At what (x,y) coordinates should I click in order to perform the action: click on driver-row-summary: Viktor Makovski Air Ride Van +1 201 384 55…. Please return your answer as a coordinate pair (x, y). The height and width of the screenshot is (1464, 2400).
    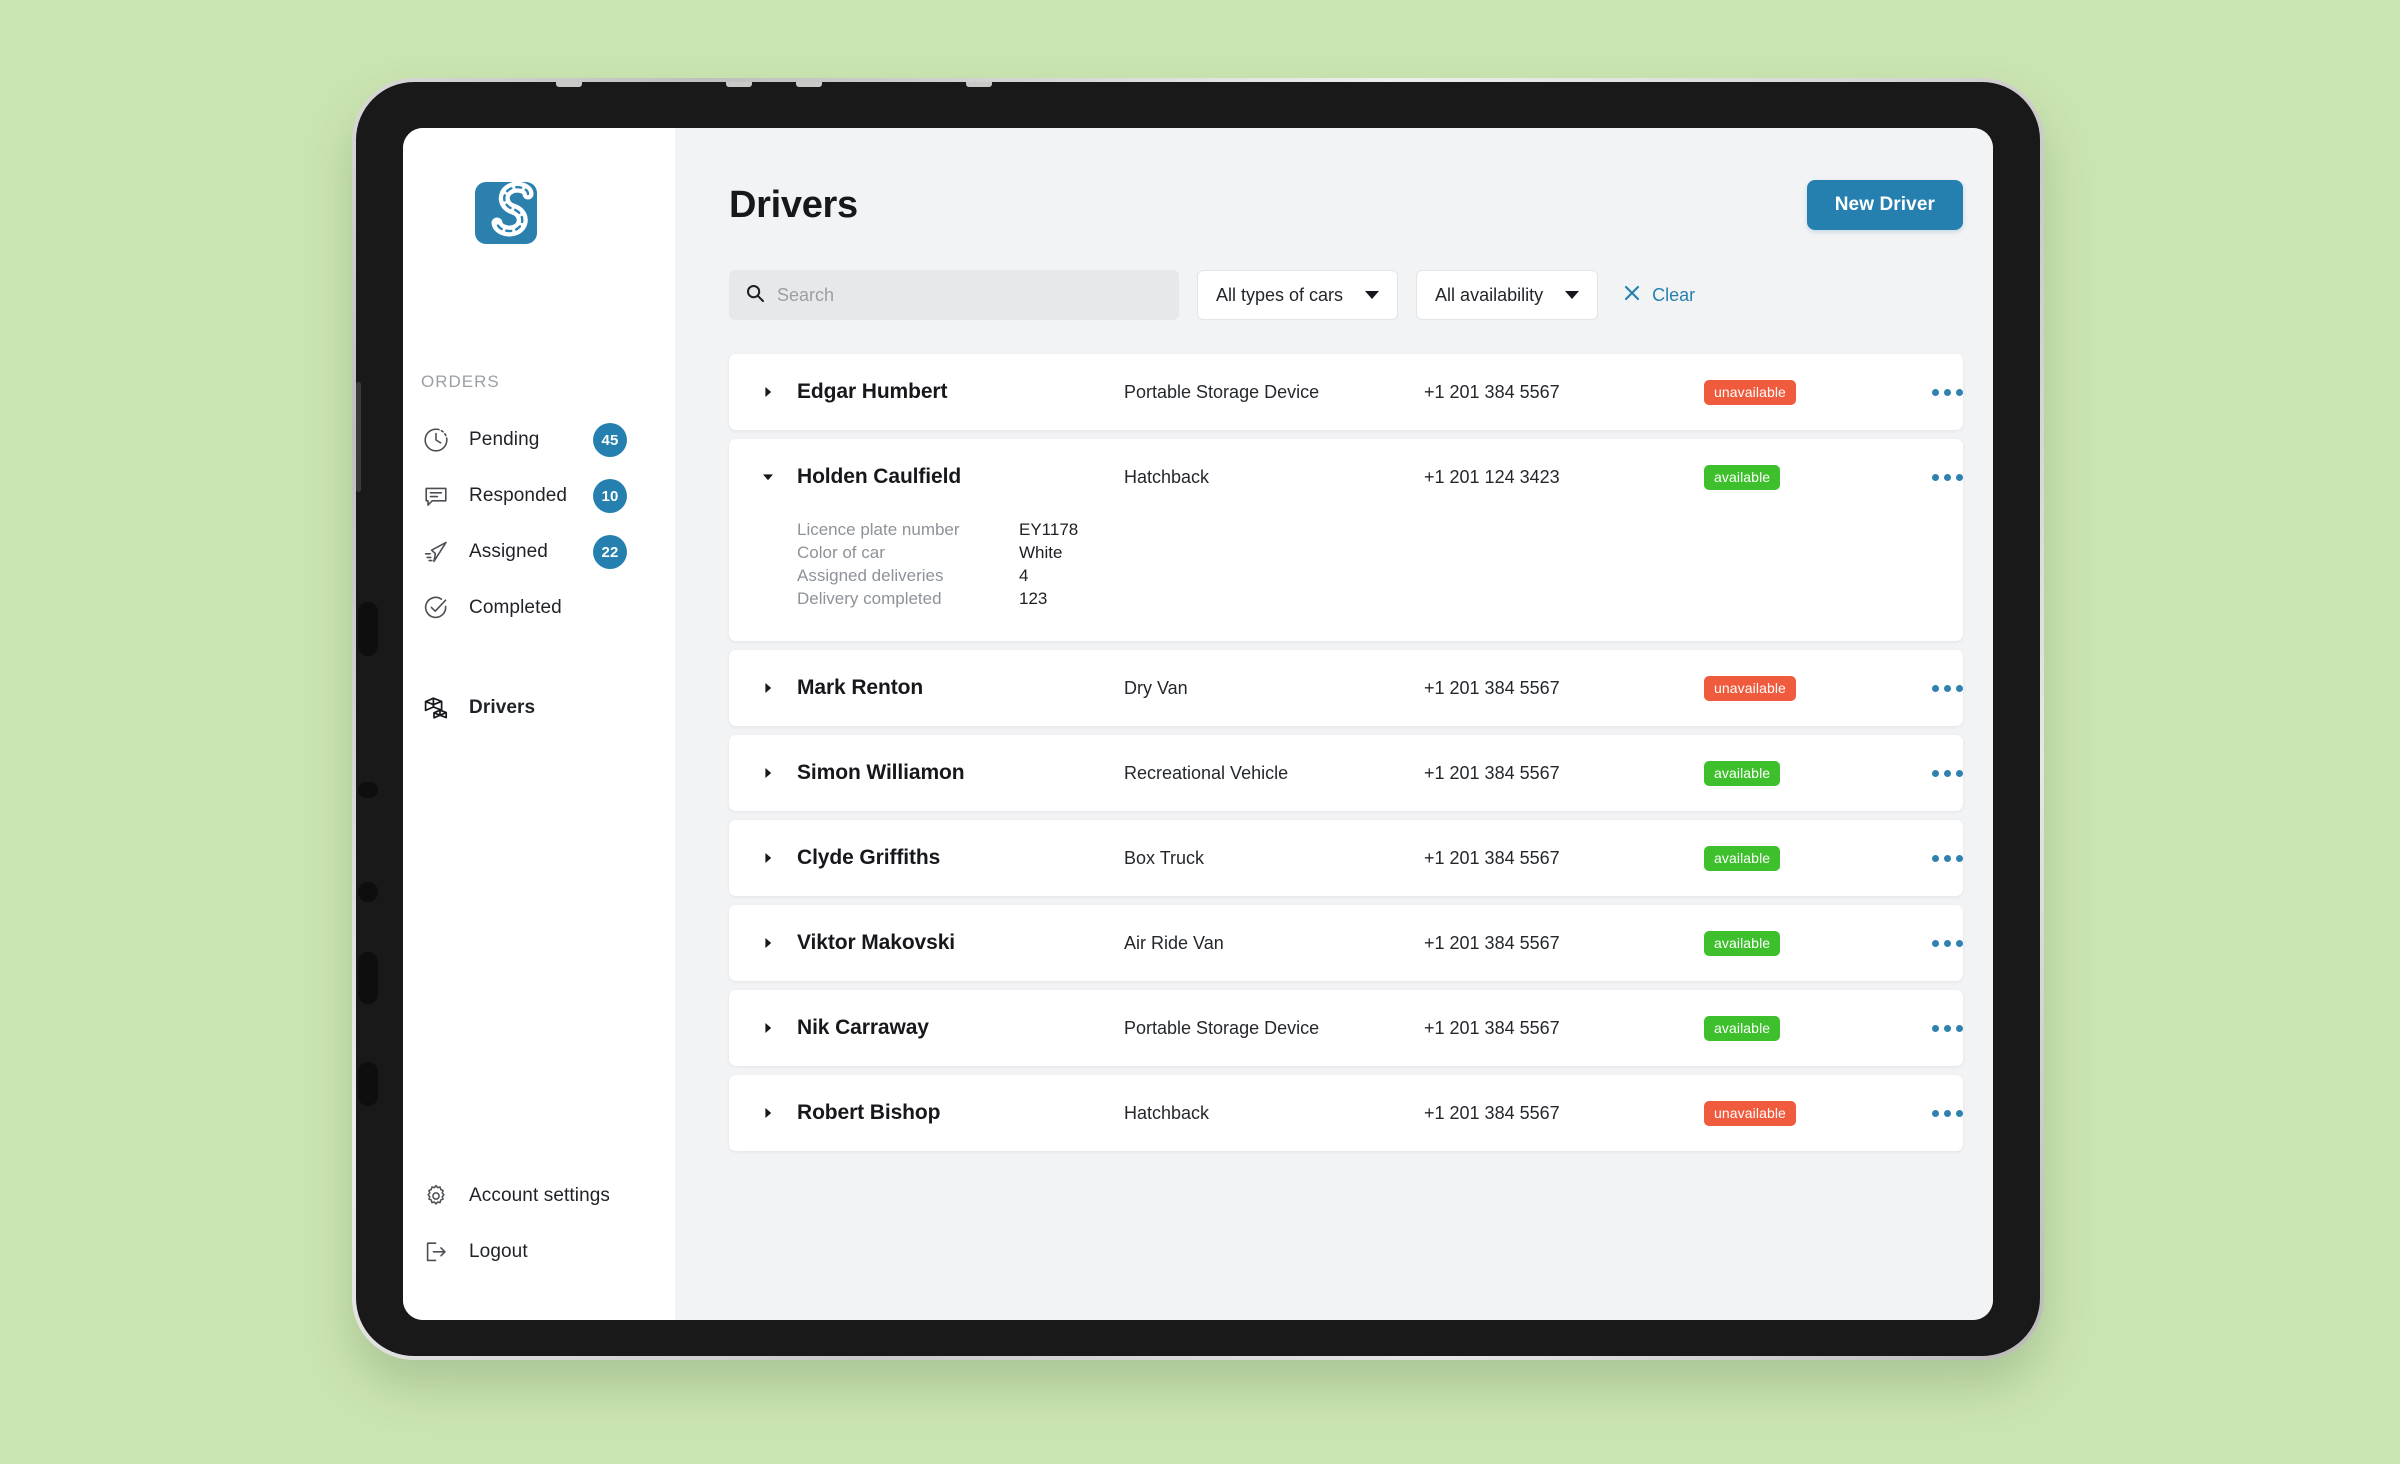
    Looking at the image, I should click on (1360, 943).